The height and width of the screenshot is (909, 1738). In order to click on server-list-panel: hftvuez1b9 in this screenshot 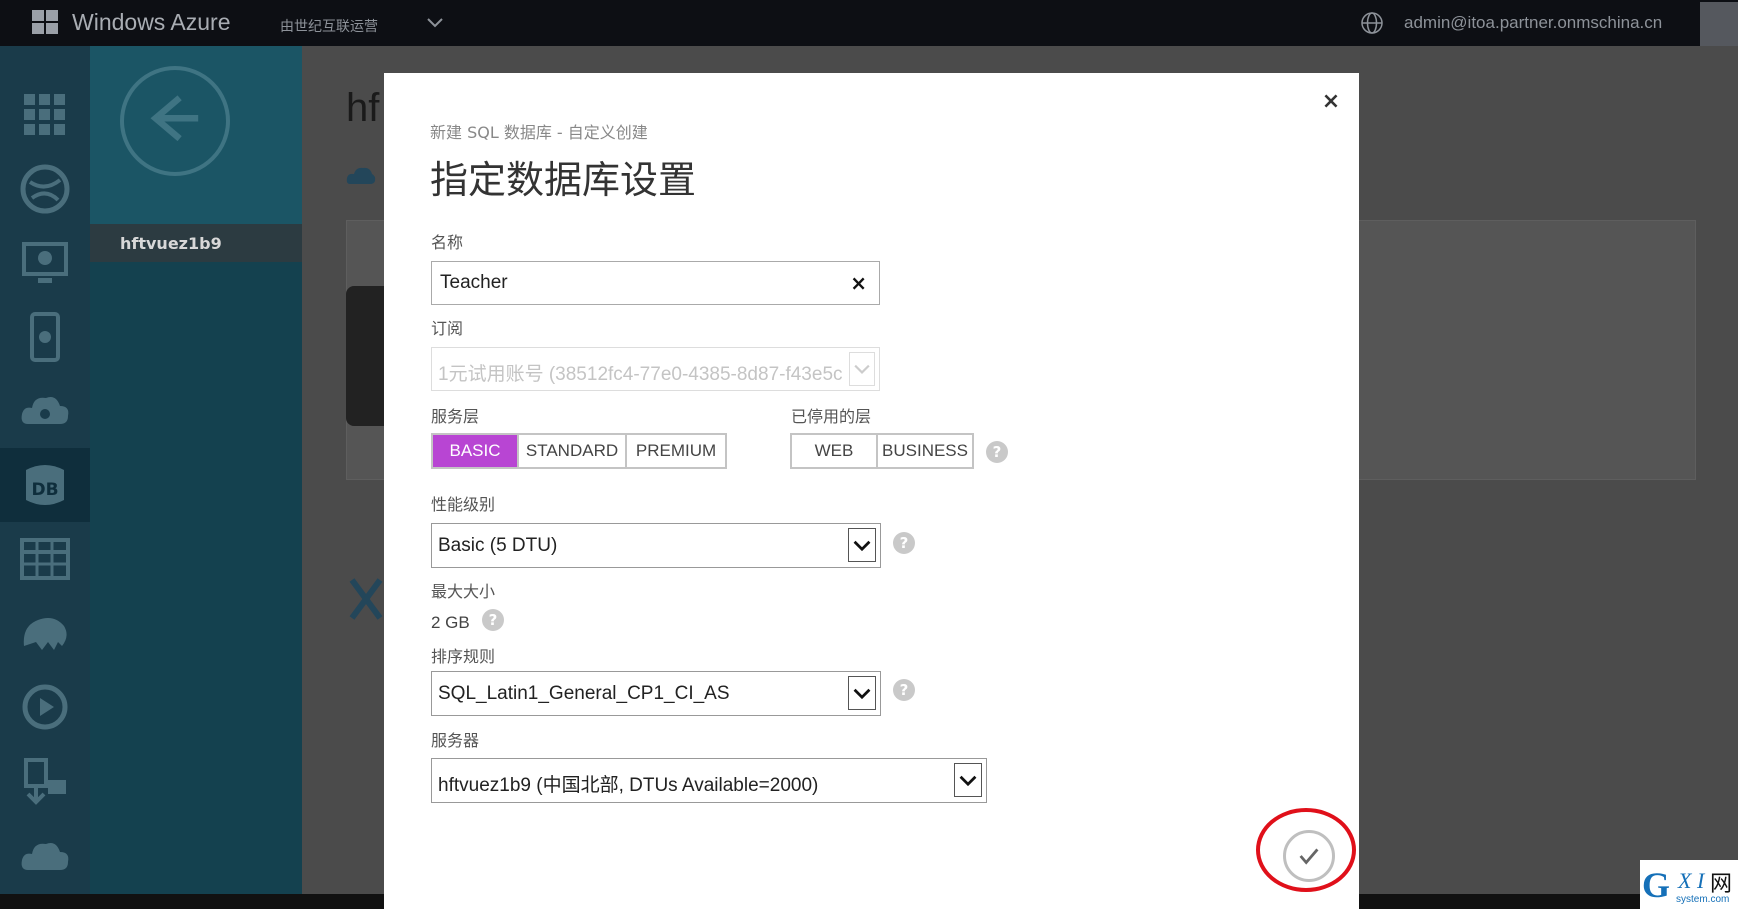, I will do `click(196, 470)`.